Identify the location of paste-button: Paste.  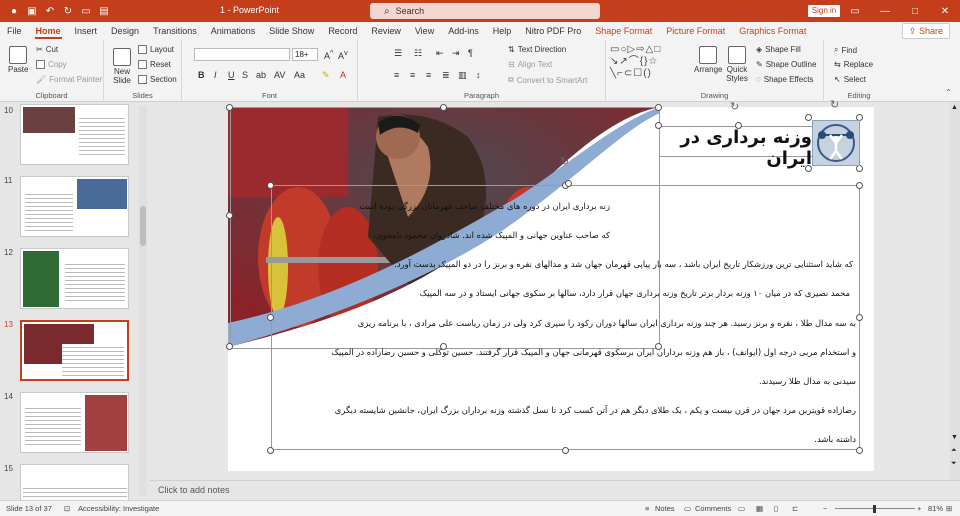
(18, 60).